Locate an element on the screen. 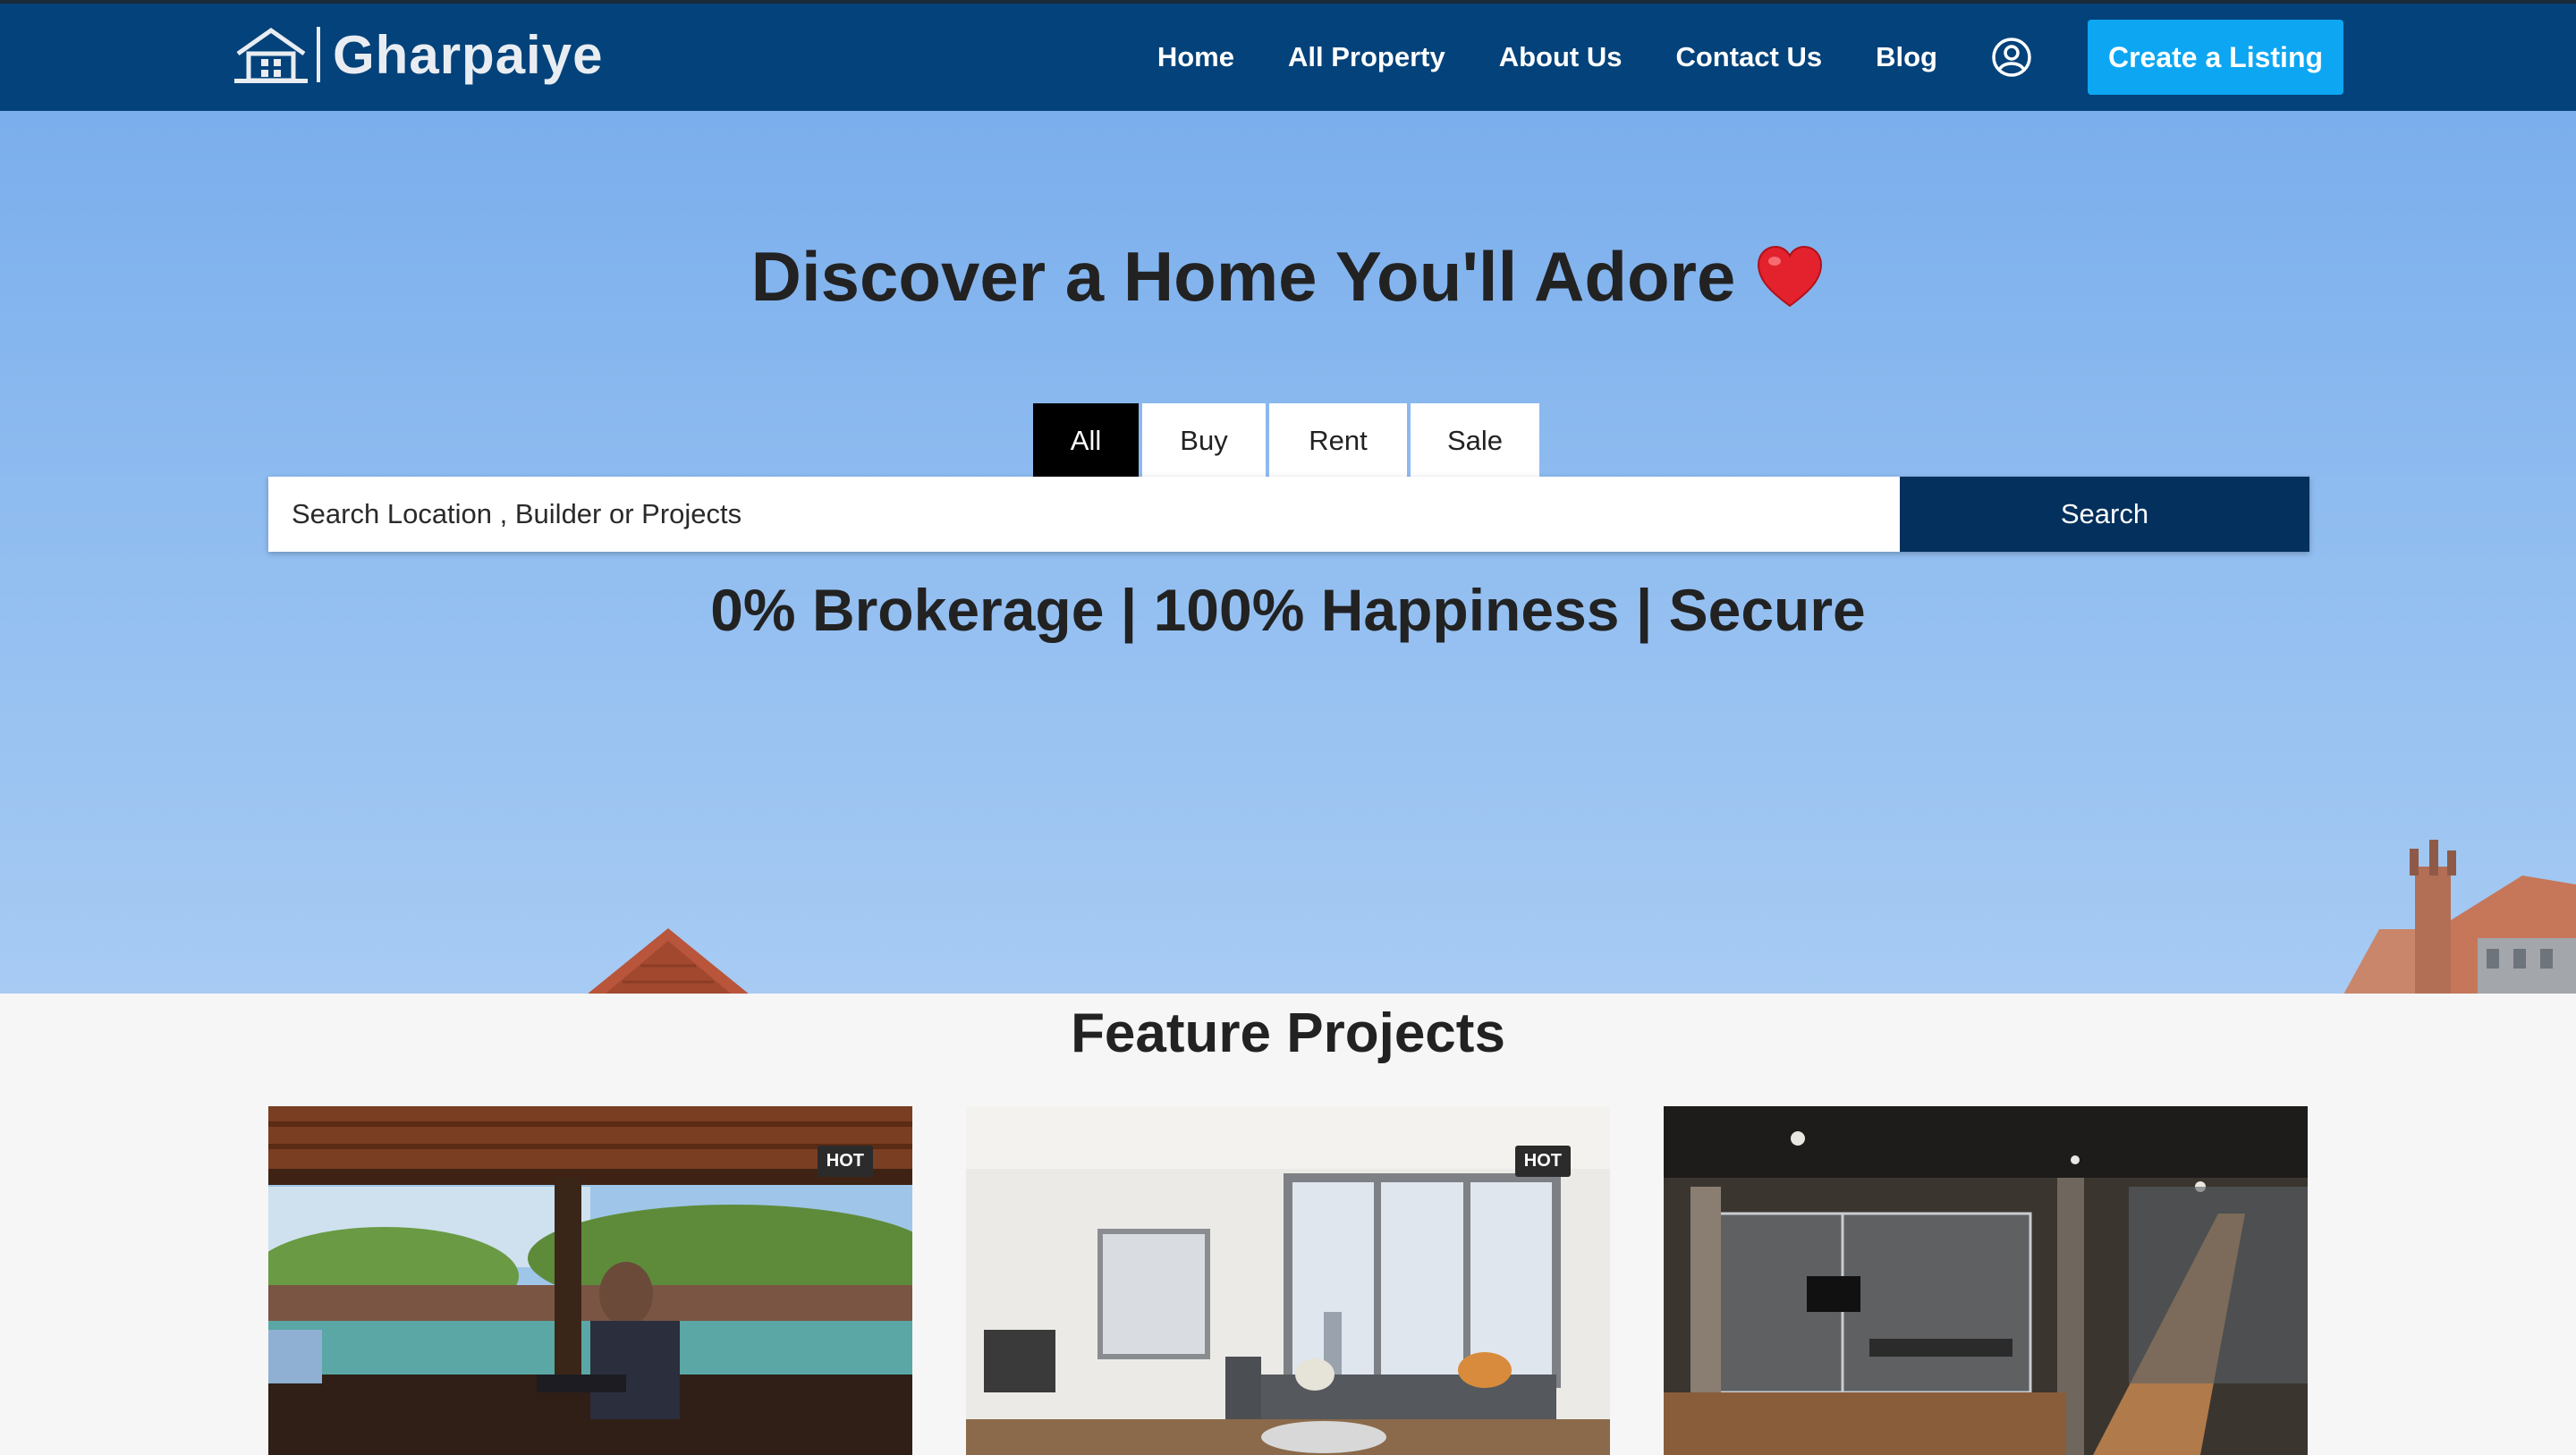 The height and width of the screenshot is (1455, 2576). tab-rent: Rent is located at coordinates (1338, 441).